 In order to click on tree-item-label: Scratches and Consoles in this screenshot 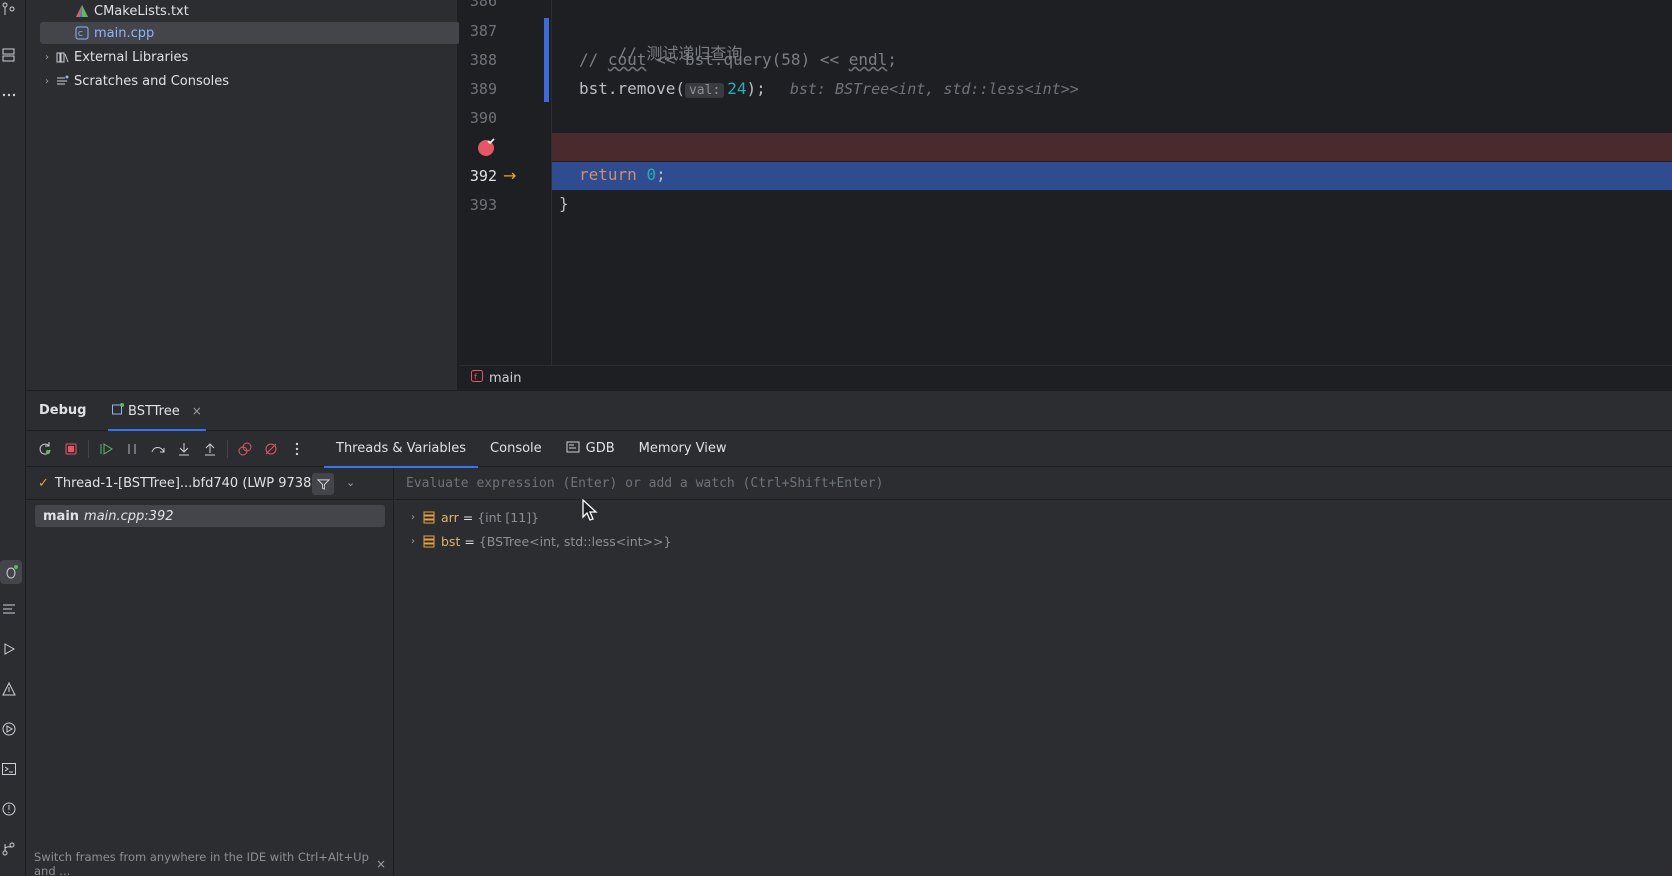, I will do `click(152, 81)`.